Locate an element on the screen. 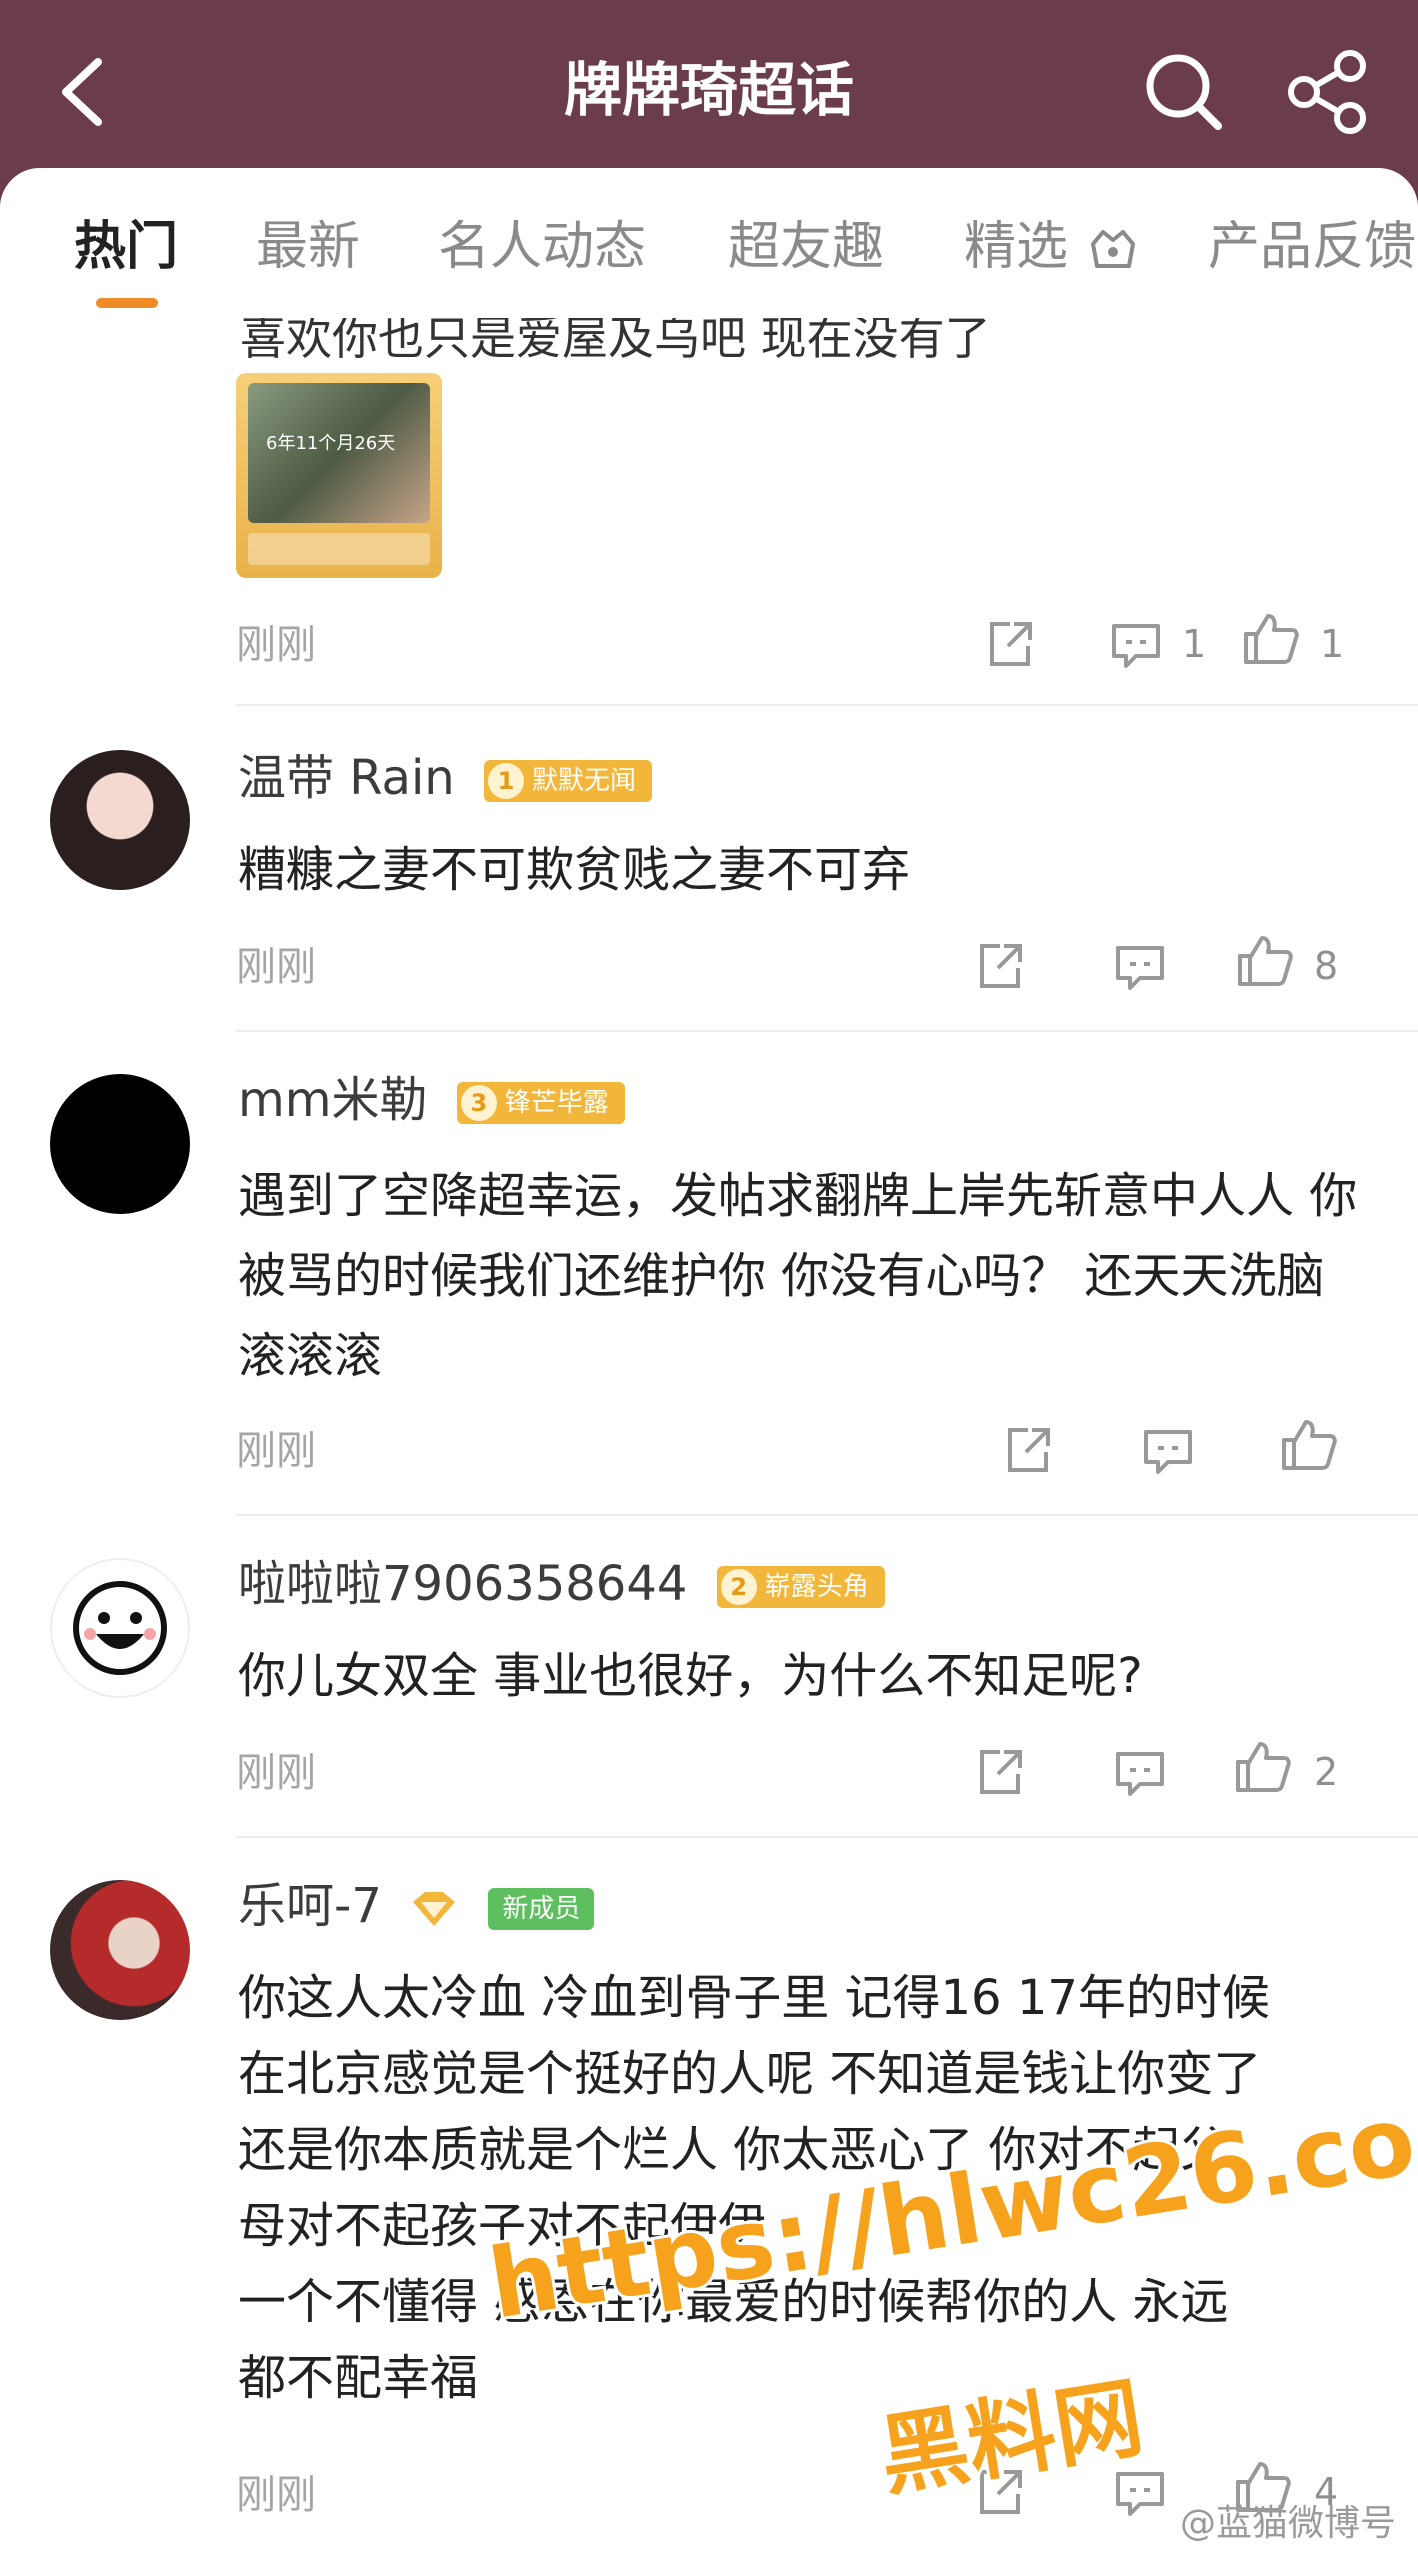 The height and width of the screenshot is (2560, 1418). comment-4-line: 你这人太冷血 冷血到骨子里 记得16 17年的时候 is located at coordinates (754, 1998).